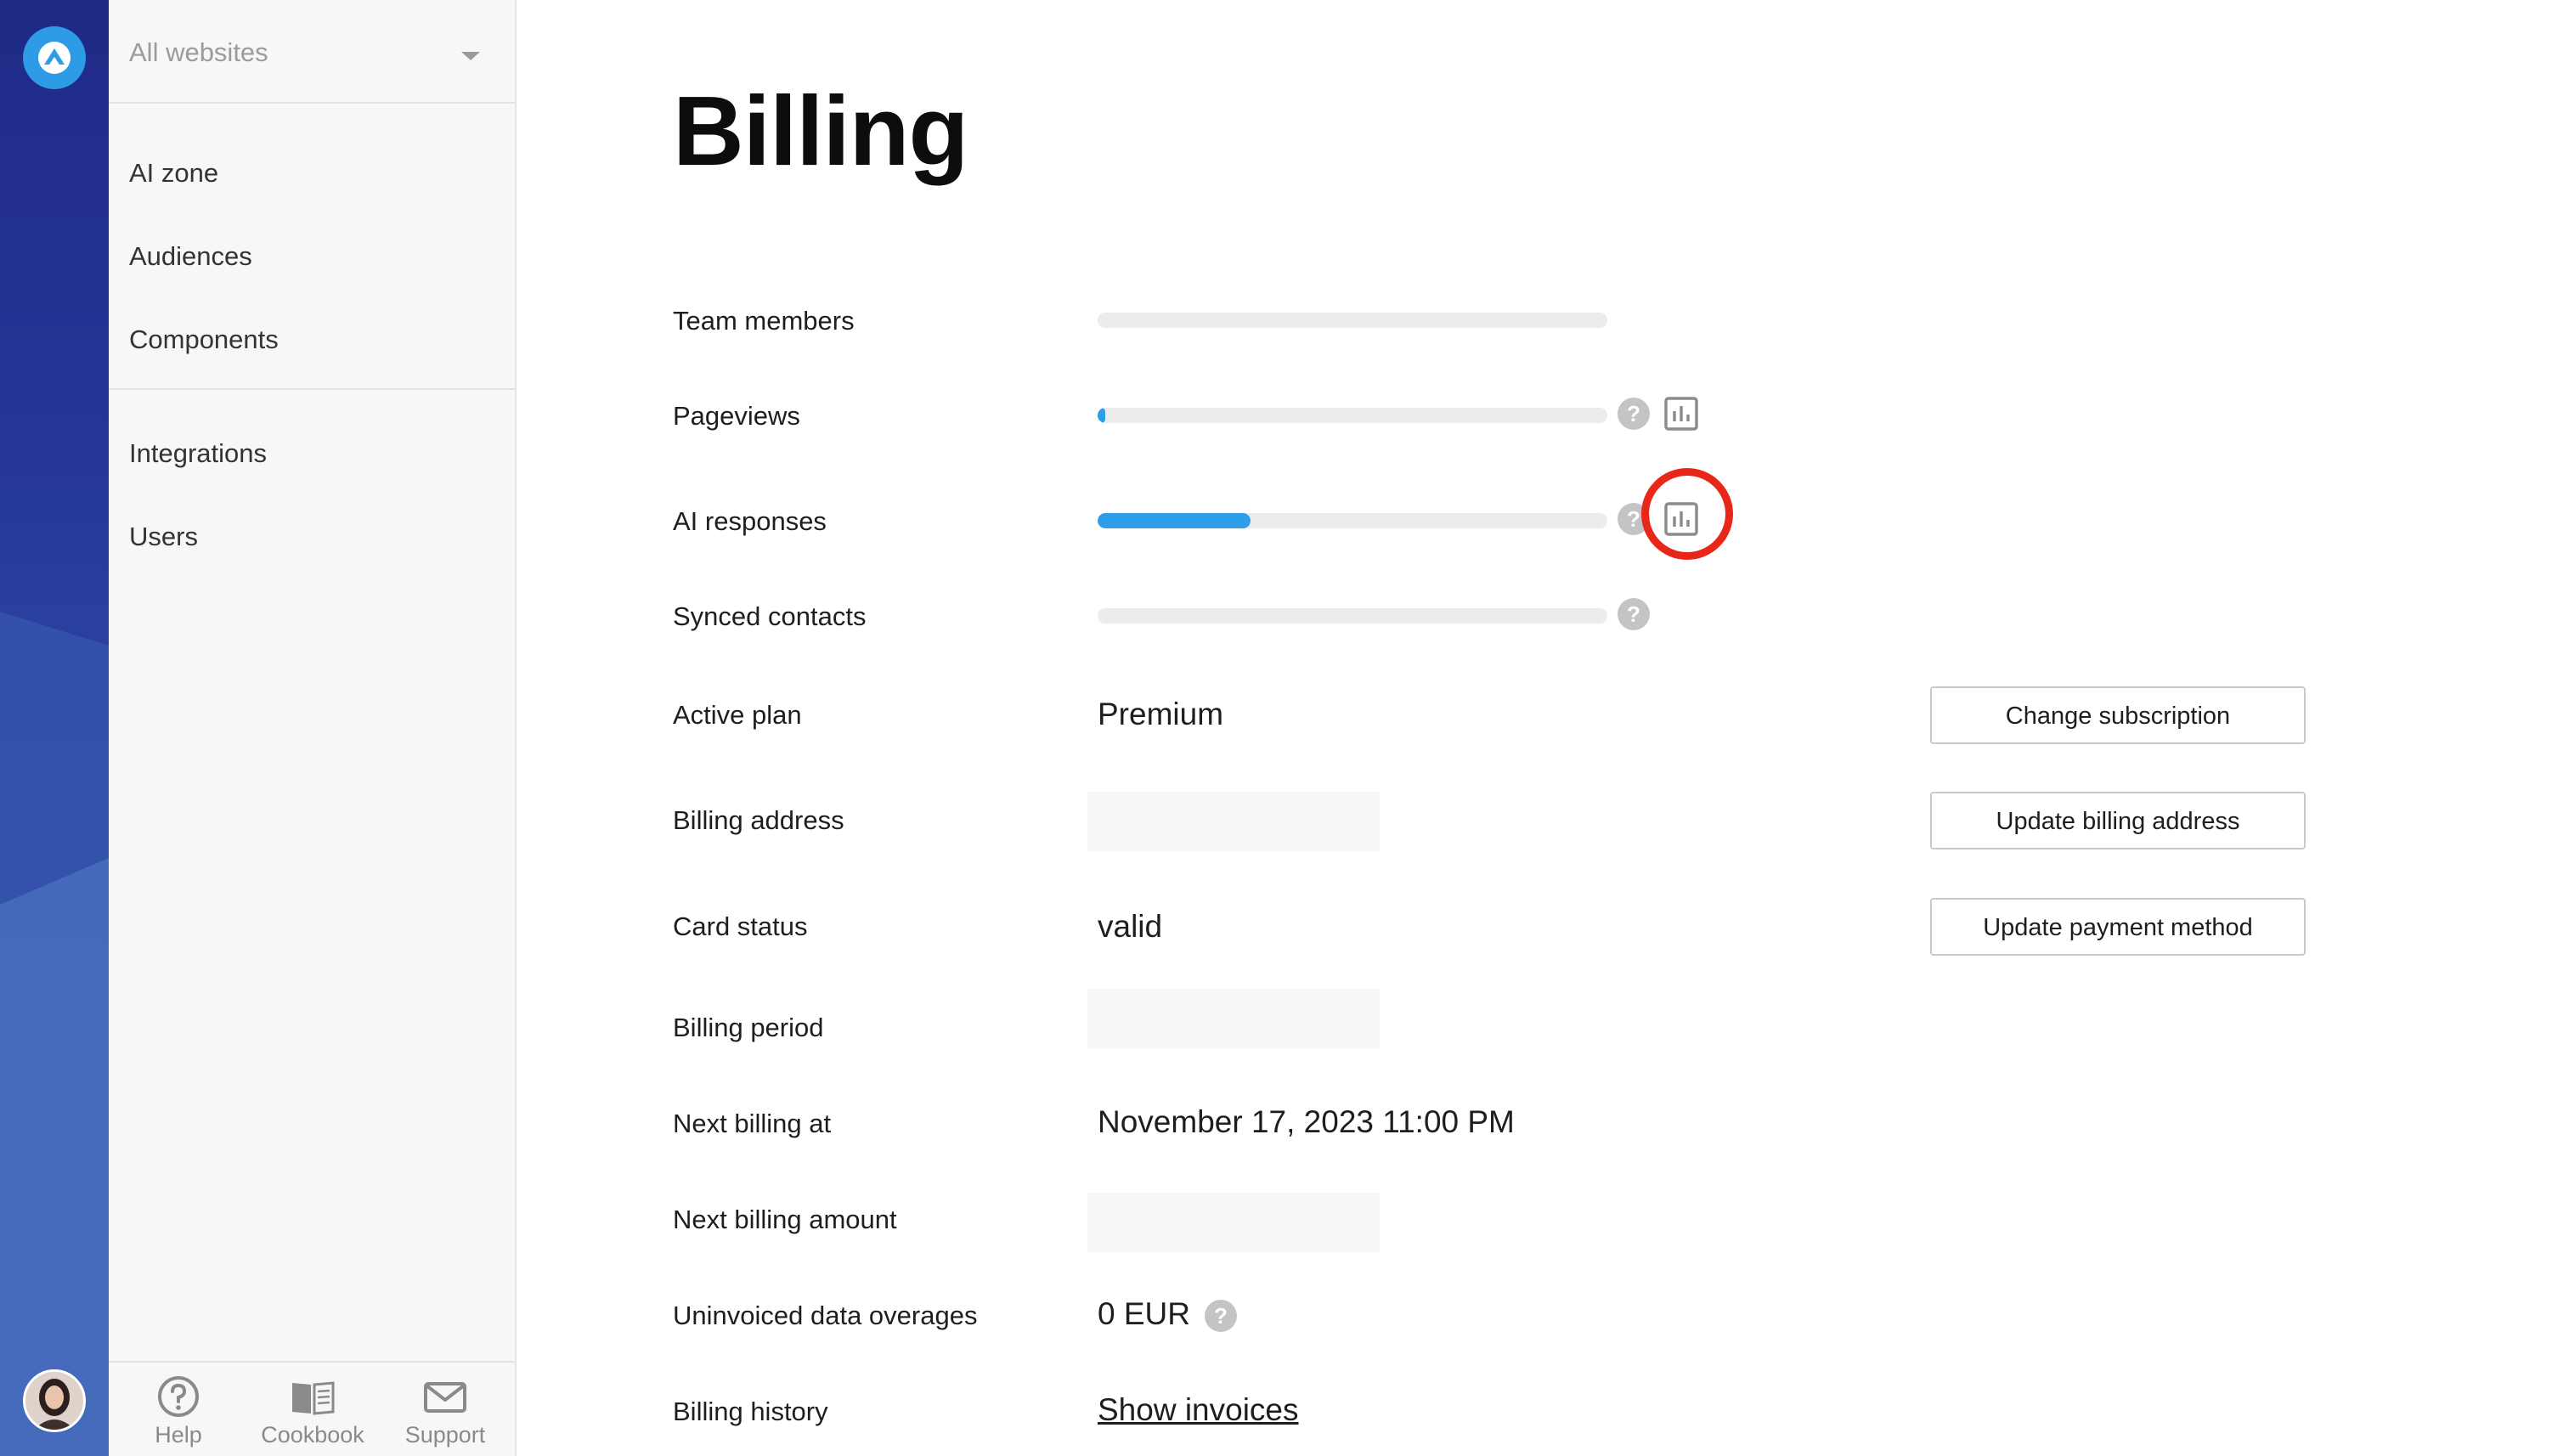 This screenshot has width=2569, height=1456. Describe the element at coordinates (737, 416) in the screenshot. I see `pageviews-label: Pageviews` at that location.